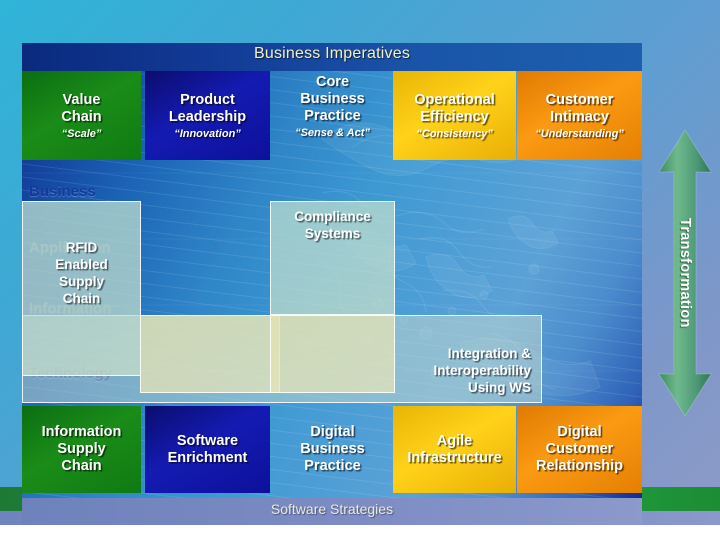 The height and width of the screenshot is (540, 720). Describe the element at coordinates (579, 133) in the screenshot. I see `imperative-subtitle: “Understanding”` at that location.